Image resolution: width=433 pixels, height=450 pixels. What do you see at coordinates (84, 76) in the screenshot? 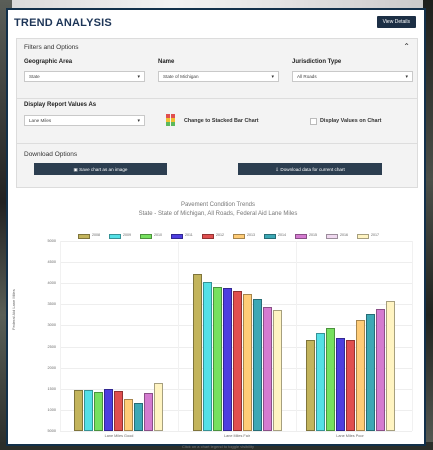
I see `geo-area-select: State ▾` at bounding box center [84, 76].